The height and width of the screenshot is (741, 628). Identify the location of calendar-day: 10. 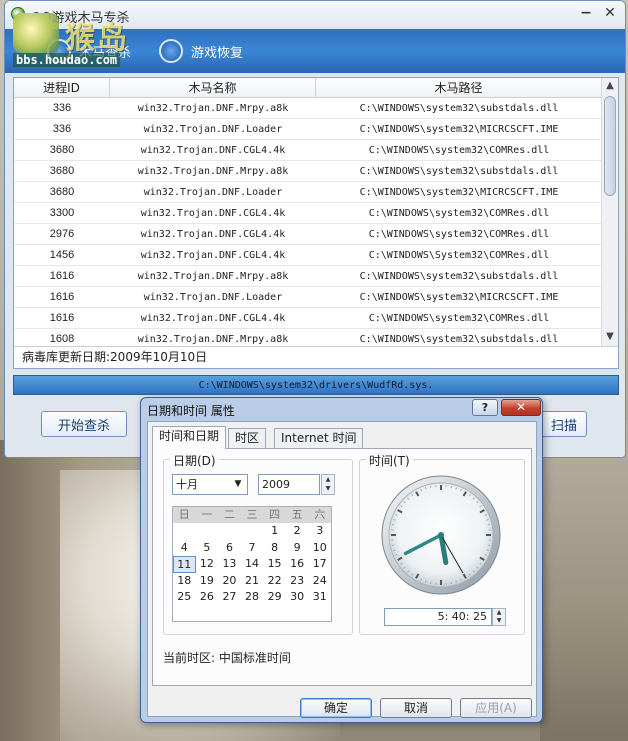
(319, 548).